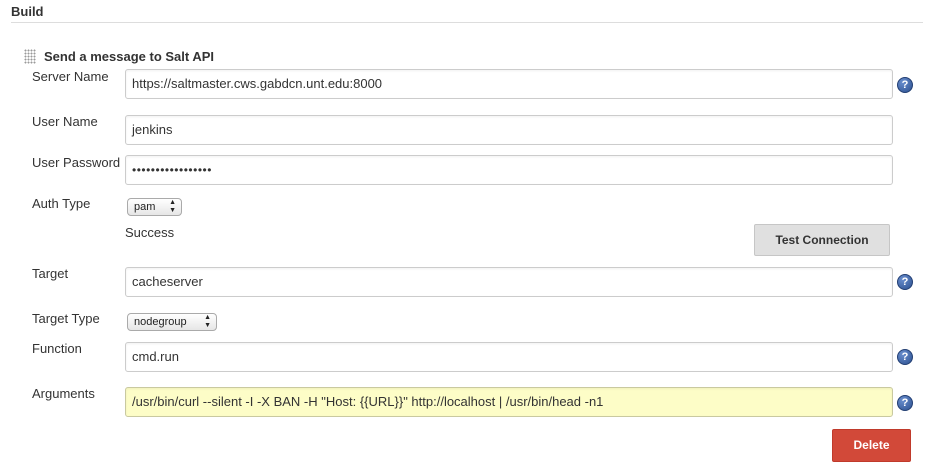 This screenshot has height=476, width=933. I want to click on auth-type-select: pam ▲ ▼, so click(154, 207).